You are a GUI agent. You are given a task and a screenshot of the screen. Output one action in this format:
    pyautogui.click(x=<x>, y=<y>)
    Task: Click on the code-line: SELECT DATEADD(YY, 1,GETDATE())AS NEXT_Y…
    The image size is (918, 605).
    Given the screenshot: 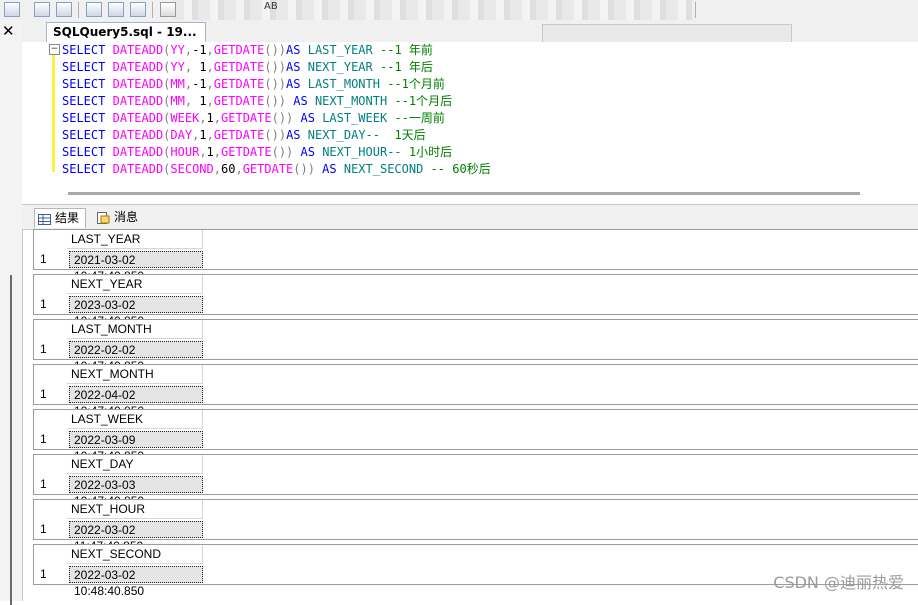 What is the action you would take?
    pyautogui.click(x=247, y=67)
    